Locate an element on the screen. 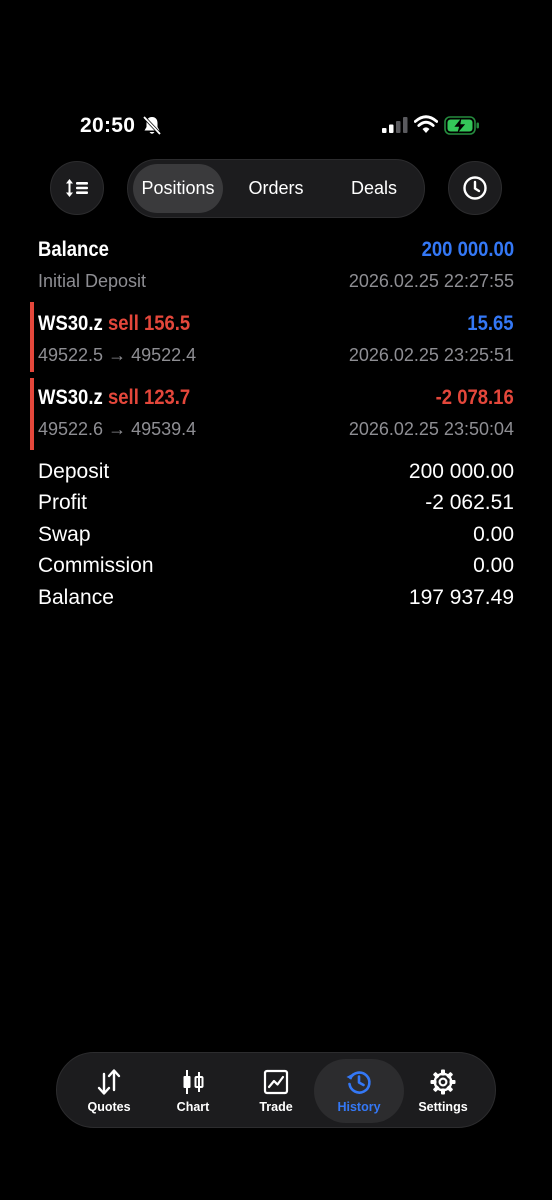 The height and width of the screenshot is (1200, 552). summary-label: Swap is located at coordinates (64, 534).